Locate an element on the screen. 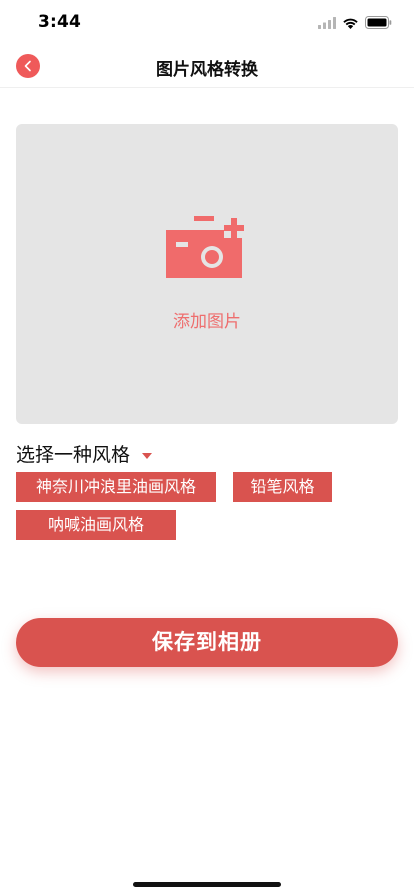 Image resolution: width=414 pixels, height=896 pixels. camera-add-icon is located at coordinates (207, 248).